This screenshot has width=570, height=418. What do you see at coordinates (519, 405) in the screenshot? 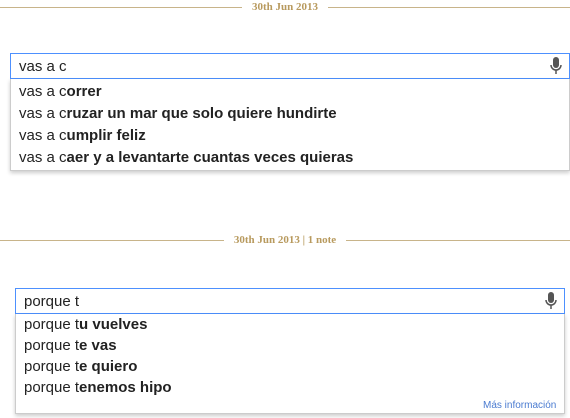
I see `more-info-link: Más información` at bounding box center [519, 405].